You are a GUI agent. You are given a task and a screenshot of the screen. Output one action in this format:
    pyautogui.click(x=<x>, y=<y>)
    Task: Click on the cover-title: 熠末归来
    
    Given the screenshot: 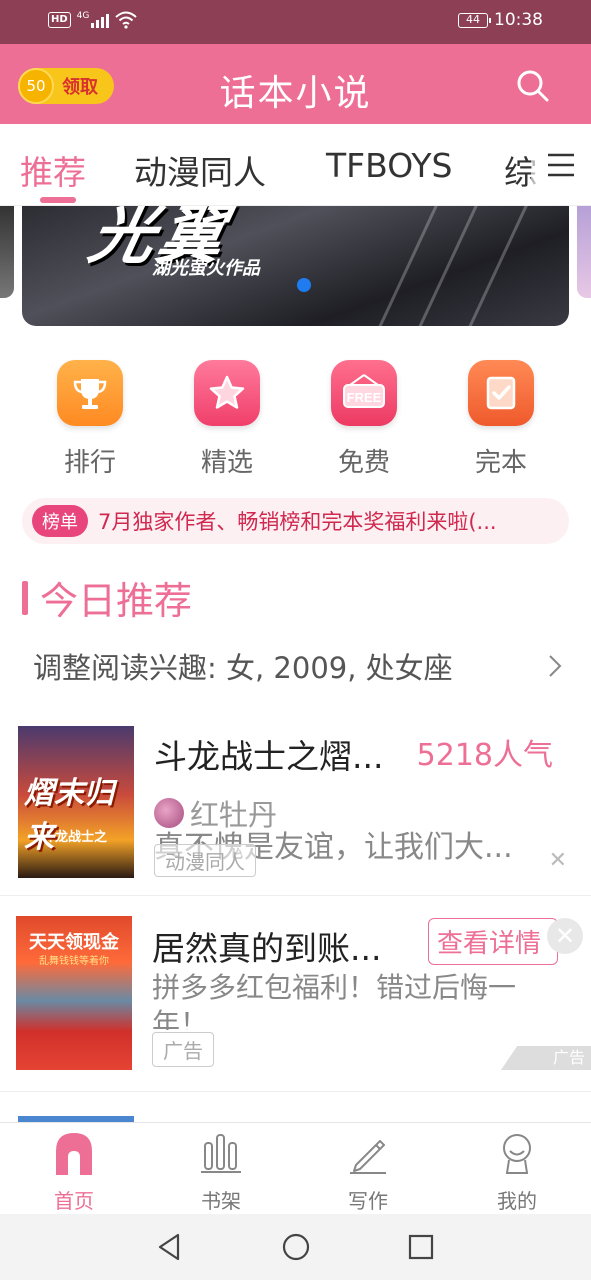 What is the action you would take?
    pyautogui.click(x=69, y=815)
    